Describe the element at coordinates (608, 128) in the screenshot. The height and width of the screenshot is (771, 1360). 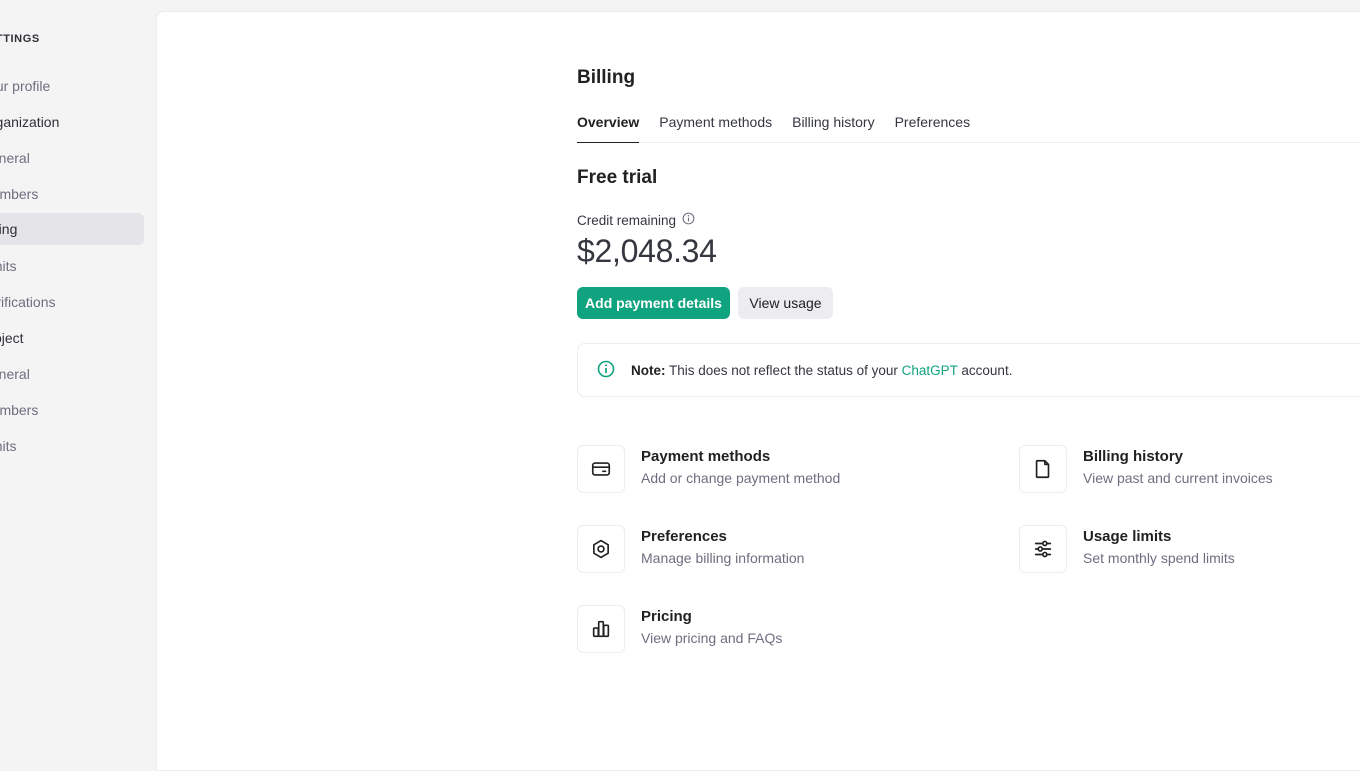
I see `tab-overview: Overview` at that location.